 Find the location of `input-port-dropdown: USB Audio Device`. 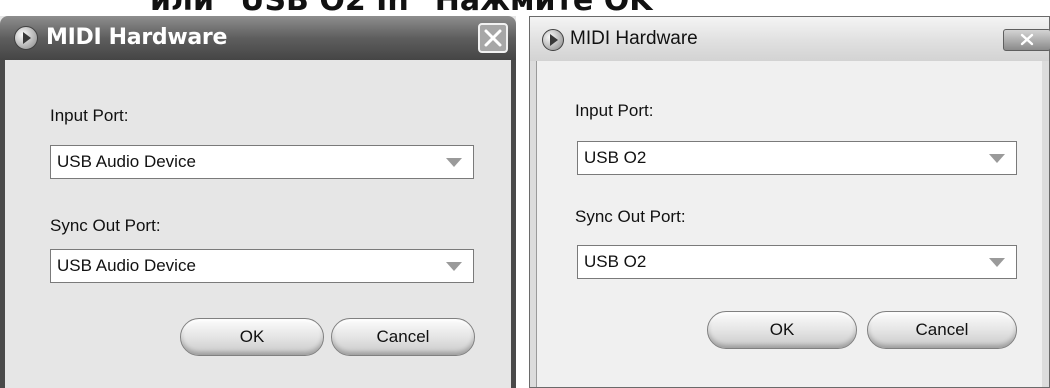

input-port-dropdown: USB Audio Device is located at coordinates (262, 162).